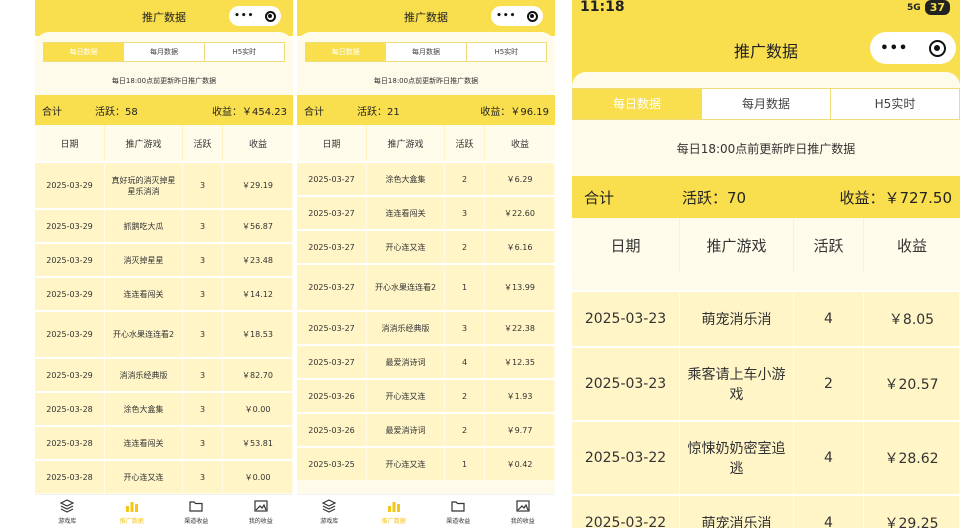  I want to click on table-row: 2025-03-22 萌宠消乐消 4 ￥29.25, so click(766, 511).